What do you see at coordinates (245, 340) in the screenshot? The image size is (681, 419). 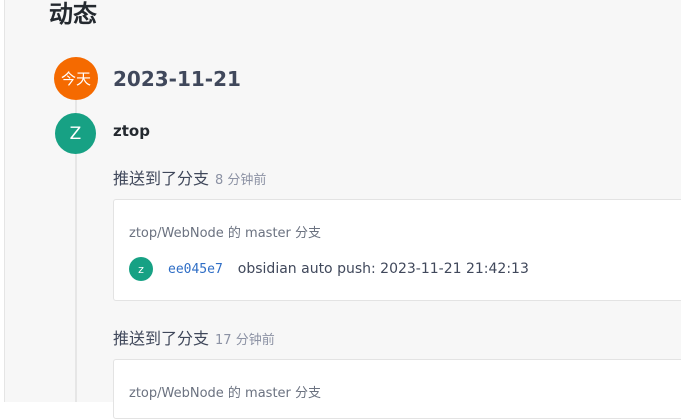 I see `event-time: 17 分钟前` at bounding box center [245, 340].